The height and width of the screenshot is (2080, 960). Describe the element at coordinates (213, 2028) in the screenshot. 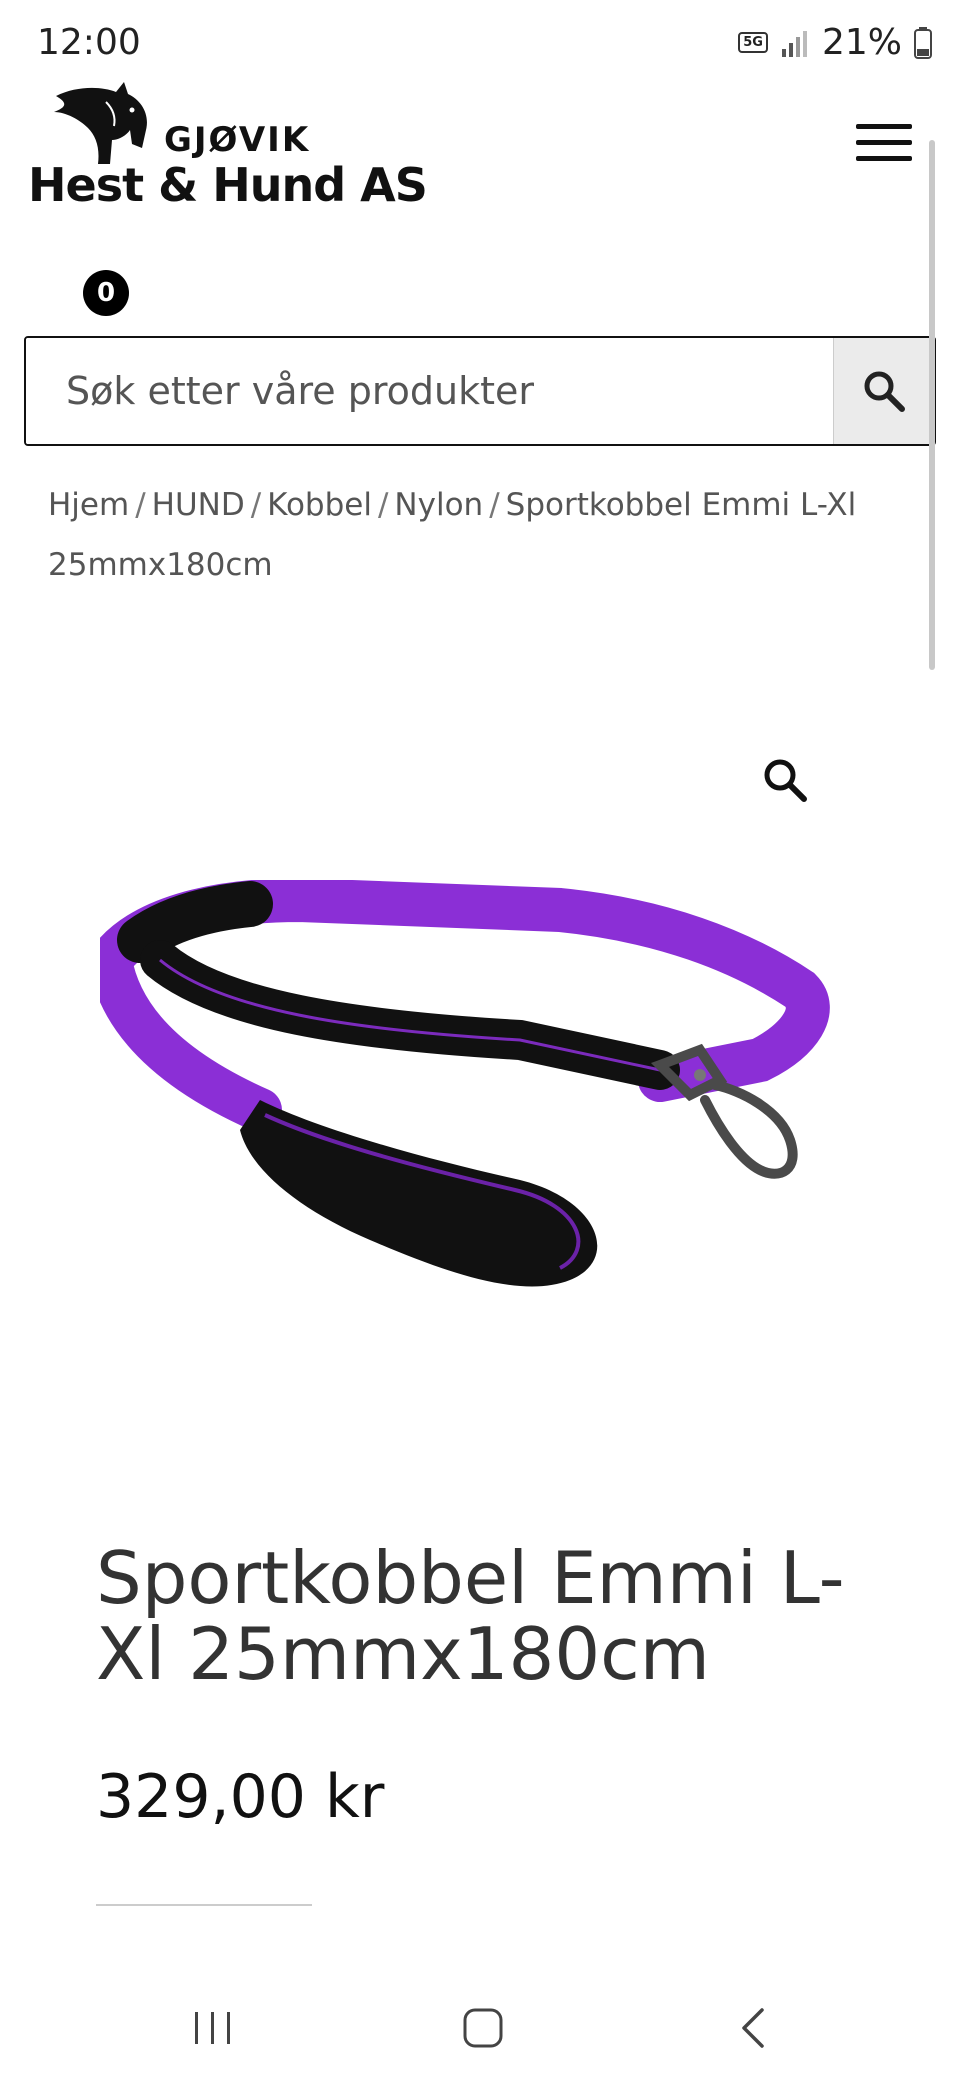

I see `recent-apps-icon` at that location.